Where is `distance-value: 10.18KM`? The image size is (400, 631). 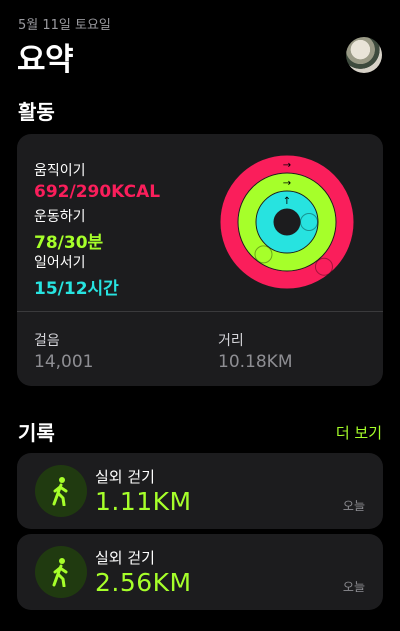 distance-value: 10.18KM is located at coordinates (255, 362).